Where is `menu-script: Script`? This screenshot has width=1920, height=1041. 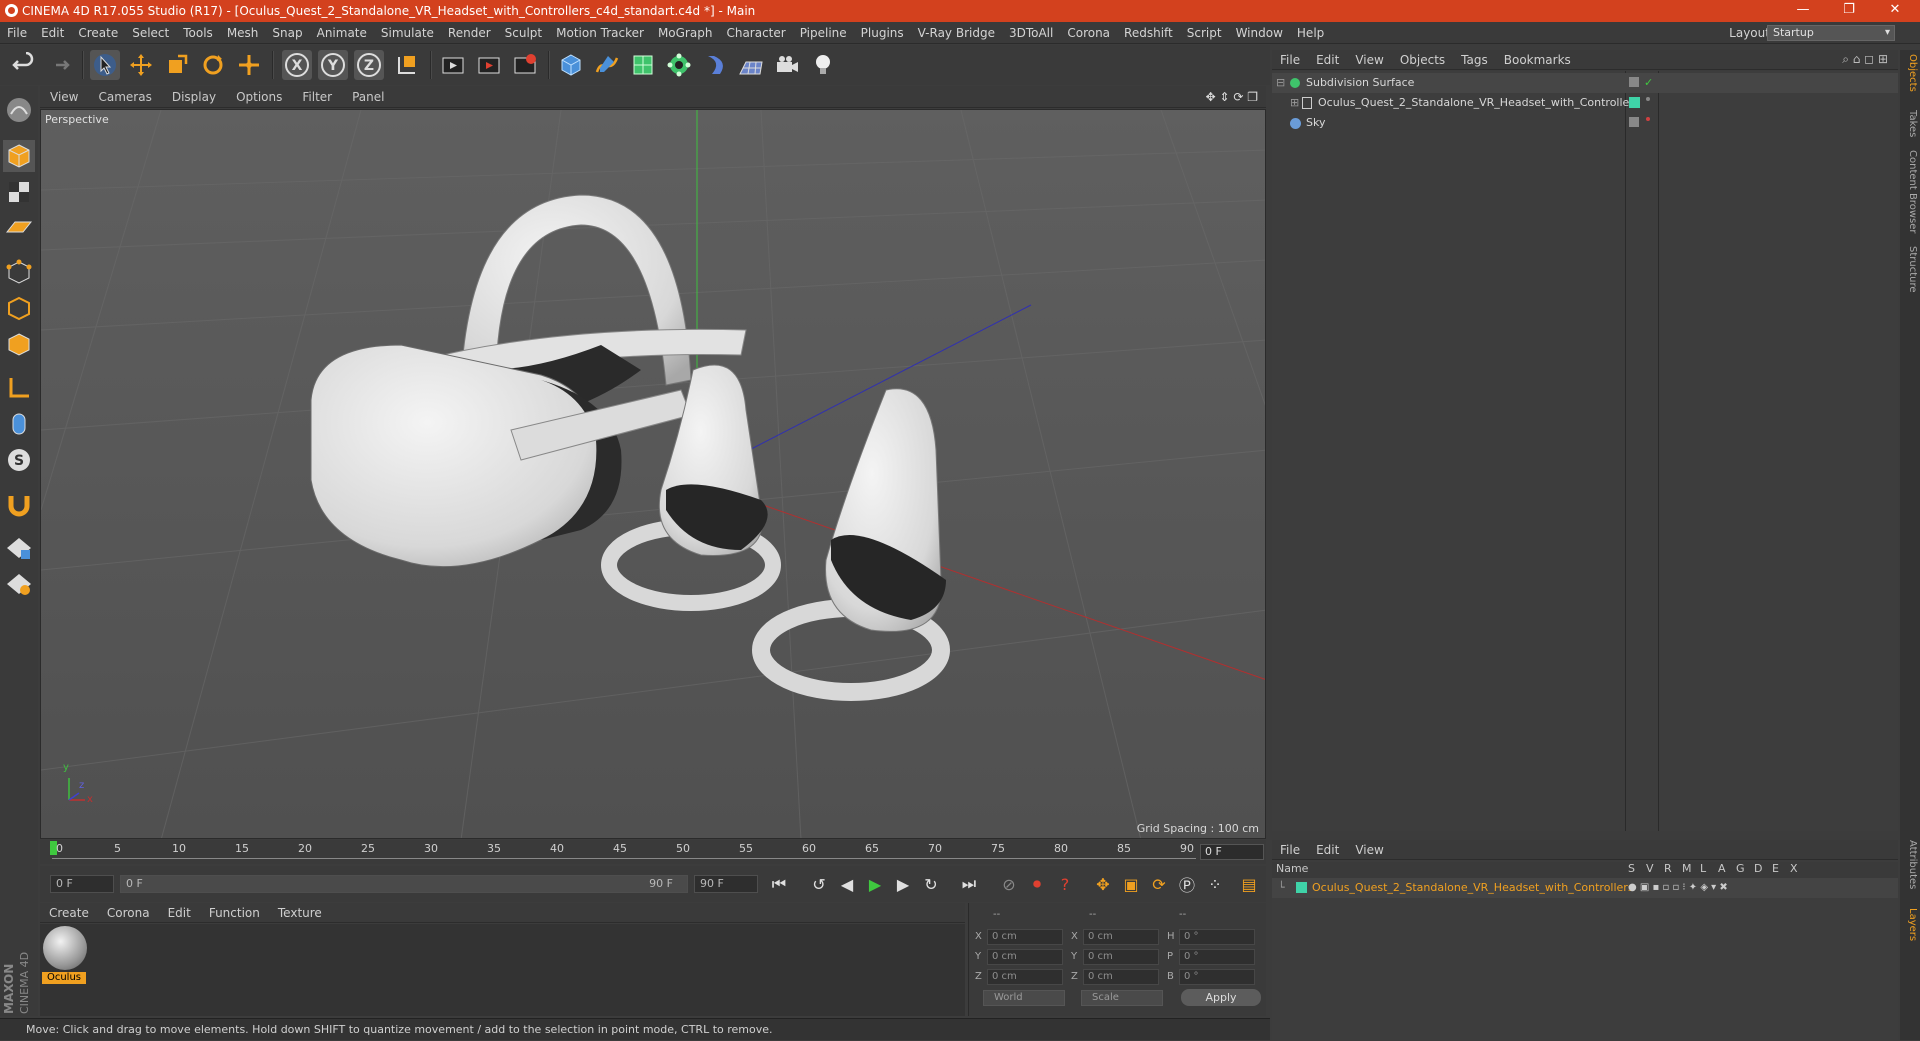 menu-script: Script is located at coordinates (1204, 33).